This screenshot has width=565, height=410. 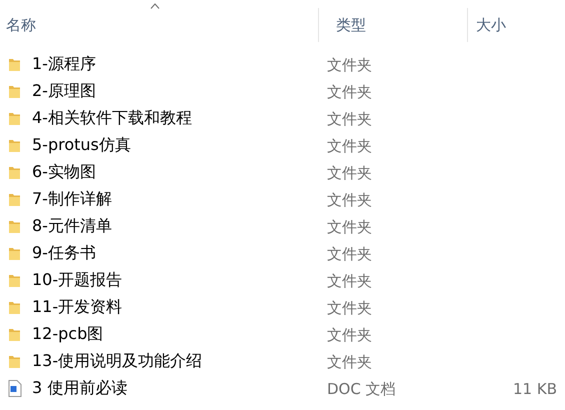 I want to click on file-name: 6-实物图, so click(x=64, y=172).